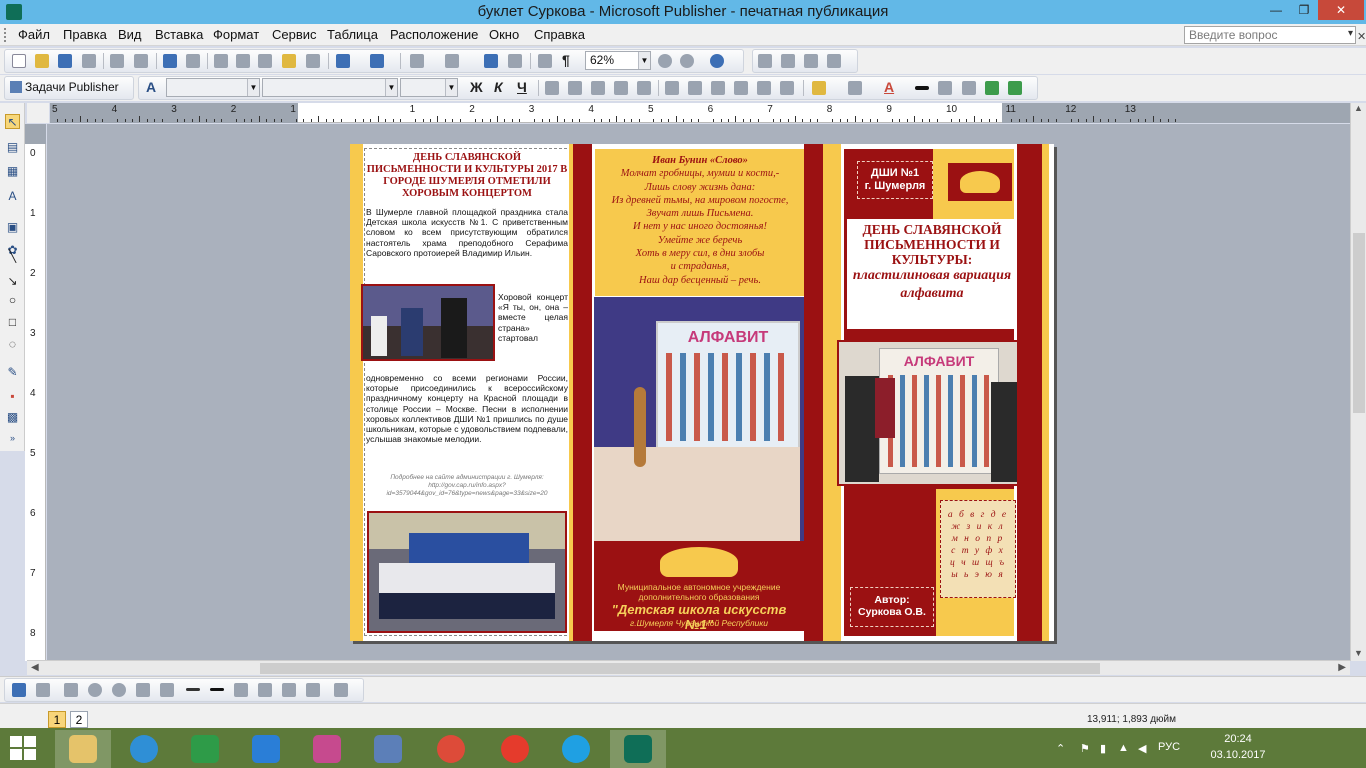 Image resolution: width=1366 pixels, height=768 pixels. Describe the element at coordinates (498, 87) in the screenshot. I see `italic-button: К` at that location.